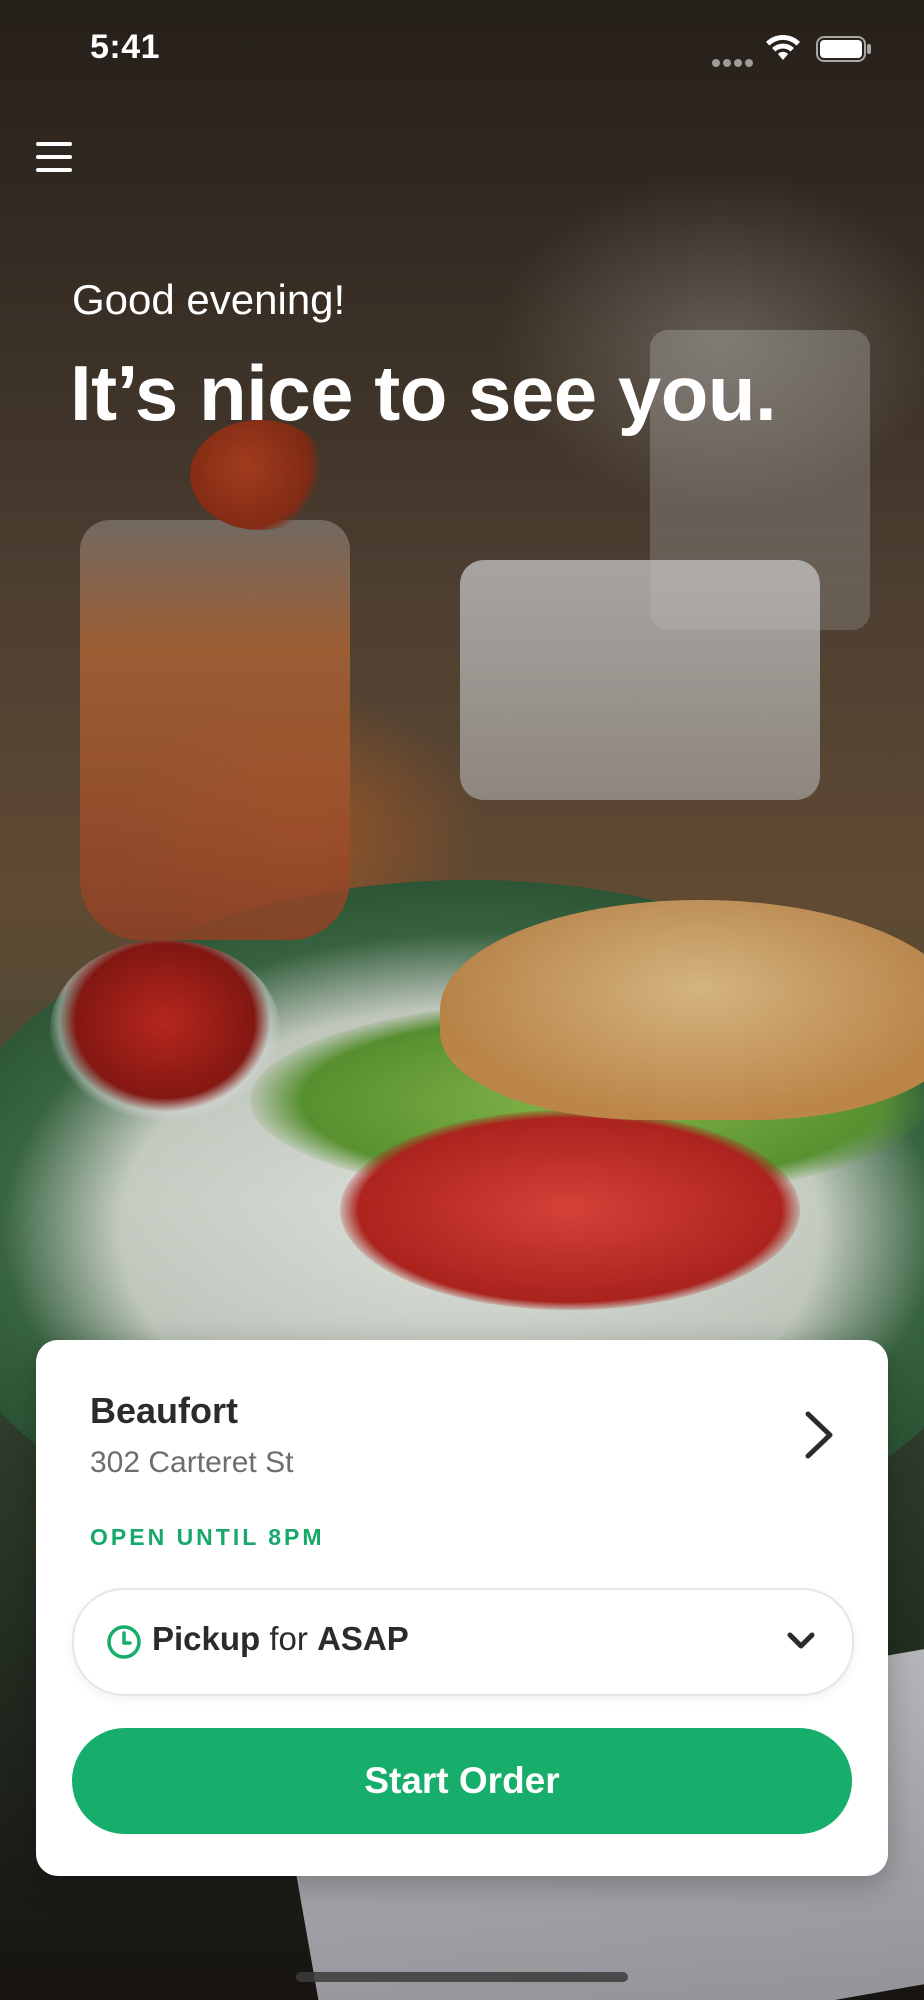  What do you see at coordinates (463, 1642) in the screenshot?
I see `order-mode-select: Pickup for ASAP` at bounding box center [463, 1642].